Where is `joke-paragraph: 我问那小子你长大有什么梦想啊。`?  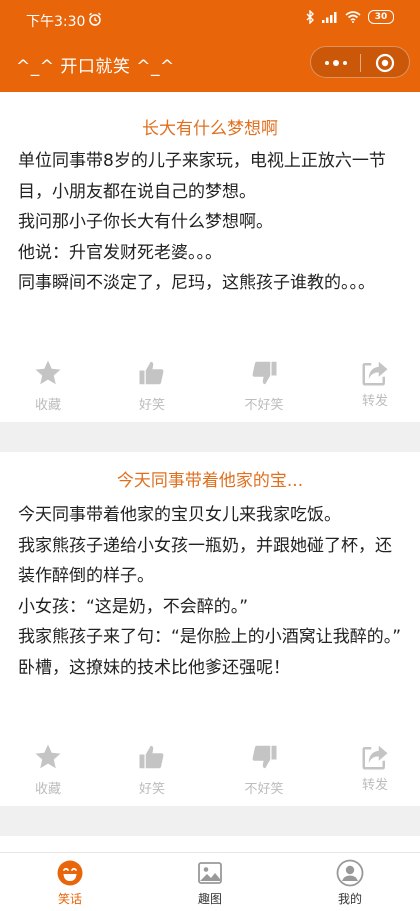 joke-paragraph: 我问那小子你长大有什么梦想啊。 is located at coordinates (145, 222).